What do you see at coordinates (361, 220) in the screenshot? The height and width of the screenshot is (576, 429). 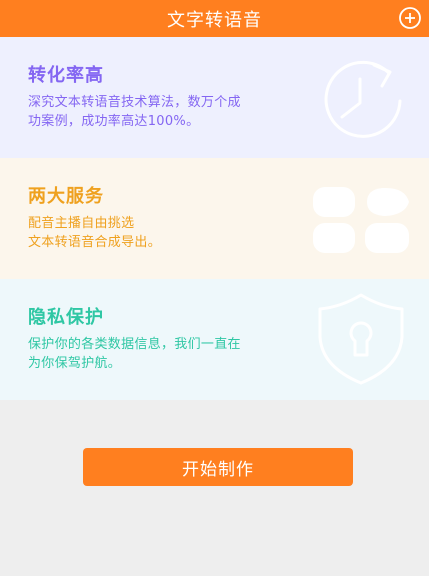 I see `service-grid-icon` at bounding box center [361, 220].